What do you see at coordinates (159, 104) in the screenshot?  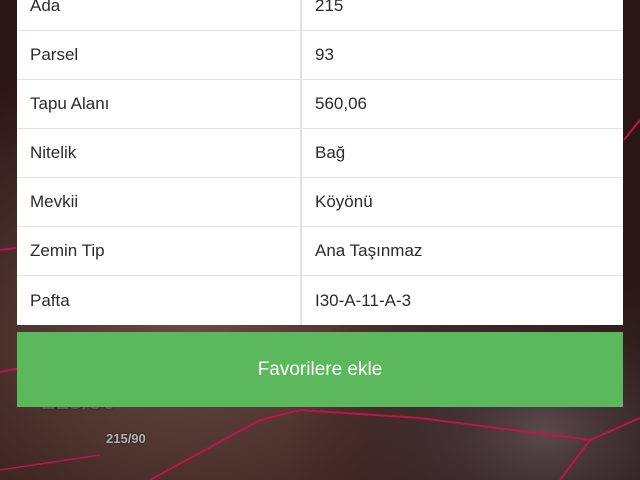 I see `row-key: Tapu Alanı` at bounding box center [159, 104].